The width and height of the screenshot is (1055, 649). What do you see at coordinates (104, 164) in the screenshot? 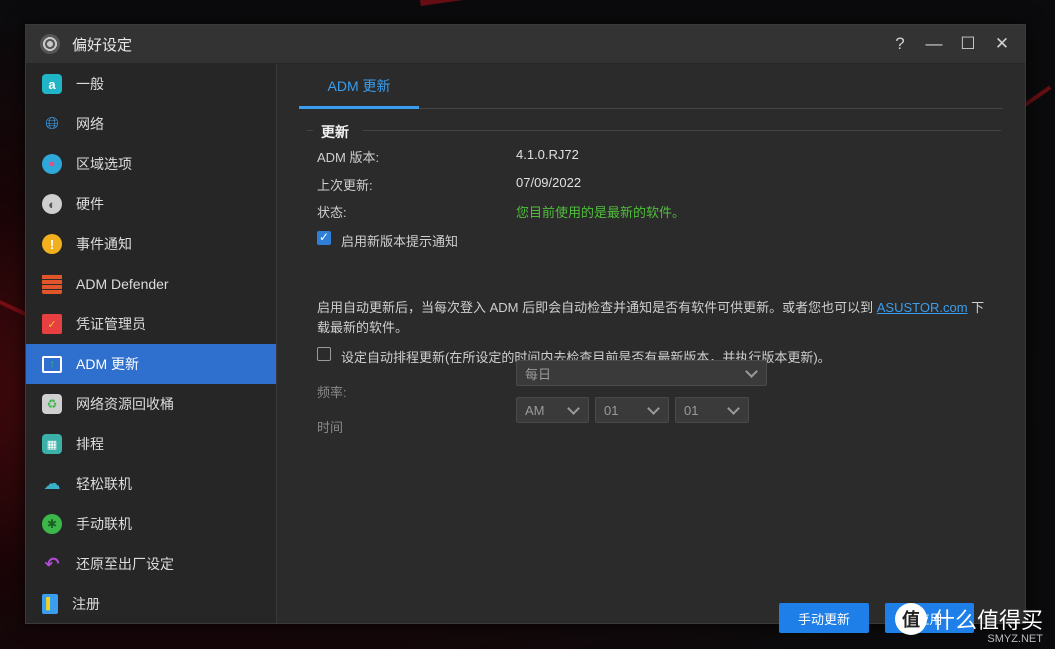
I see `sidebar-item-label: 区域选项` at bounding box center [104, 164].